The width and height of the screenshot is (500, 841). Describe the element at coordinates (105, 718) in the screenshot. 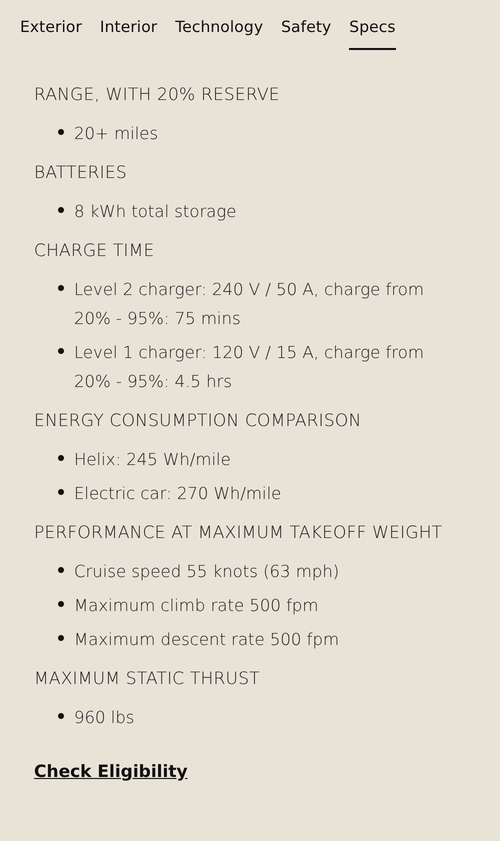

I see `spec-item: 960 lbs` at that location.